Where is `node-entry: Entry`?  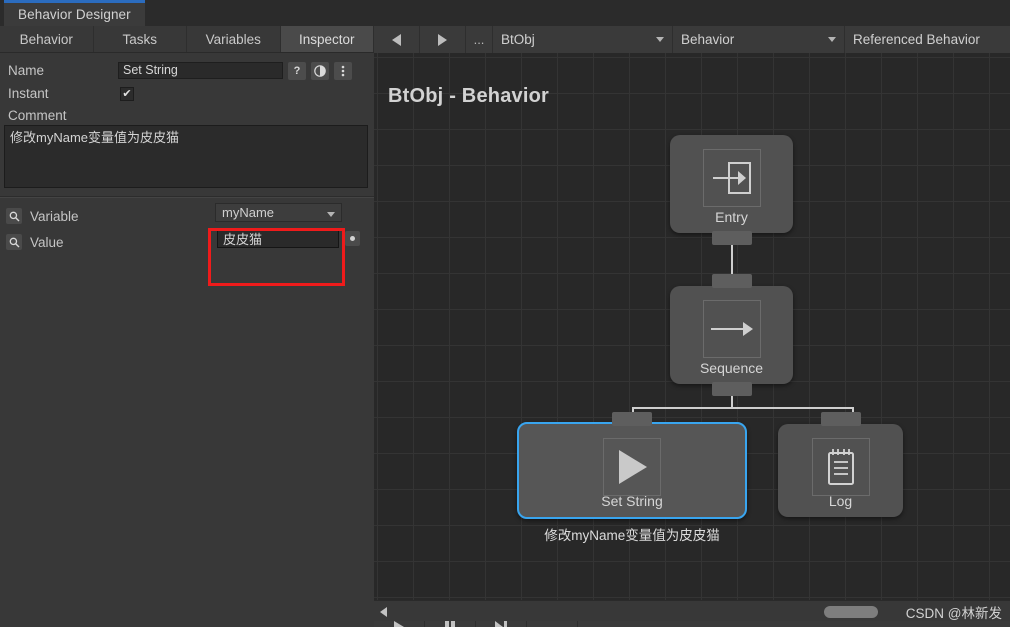 node-entry: Entry is located at coordinates (731, 190).